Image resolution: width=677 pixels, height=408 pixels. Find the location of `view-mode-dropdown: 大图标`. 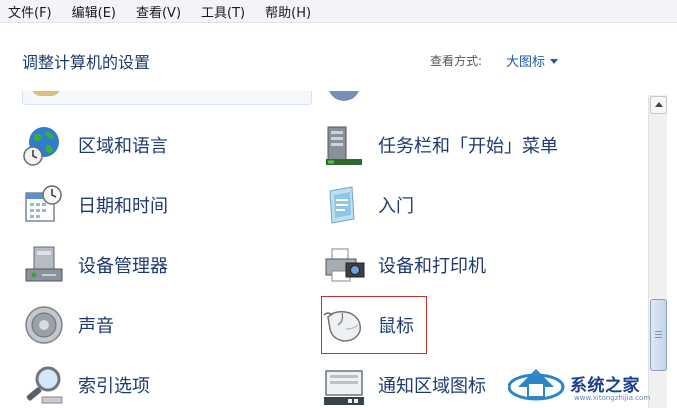

view-mode-dropdown: 大图标 is located at coordinates (532, 60).